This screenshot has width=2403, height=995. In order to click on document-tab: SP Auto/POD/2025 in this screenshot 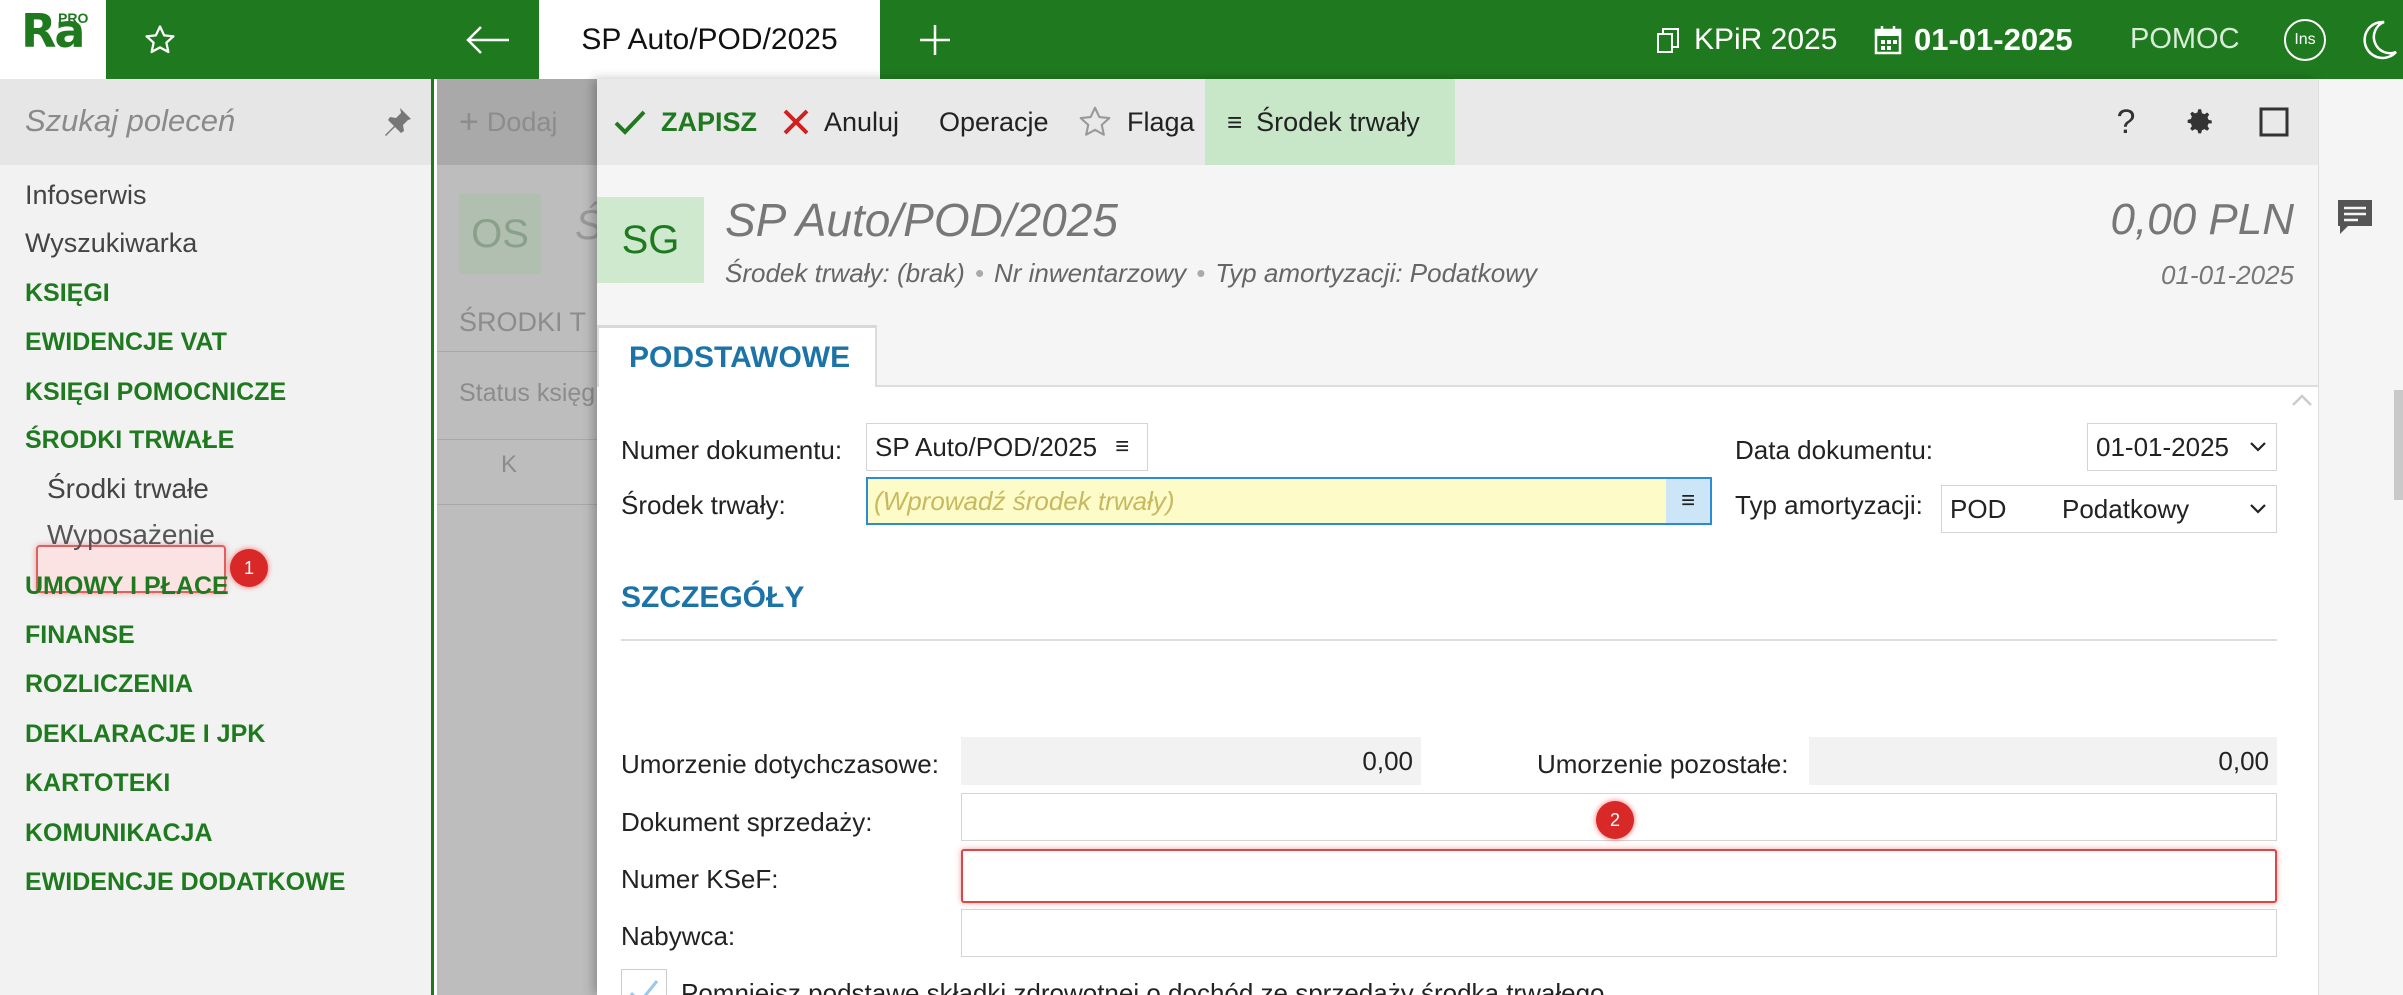, I will do `click(709, 39)`.